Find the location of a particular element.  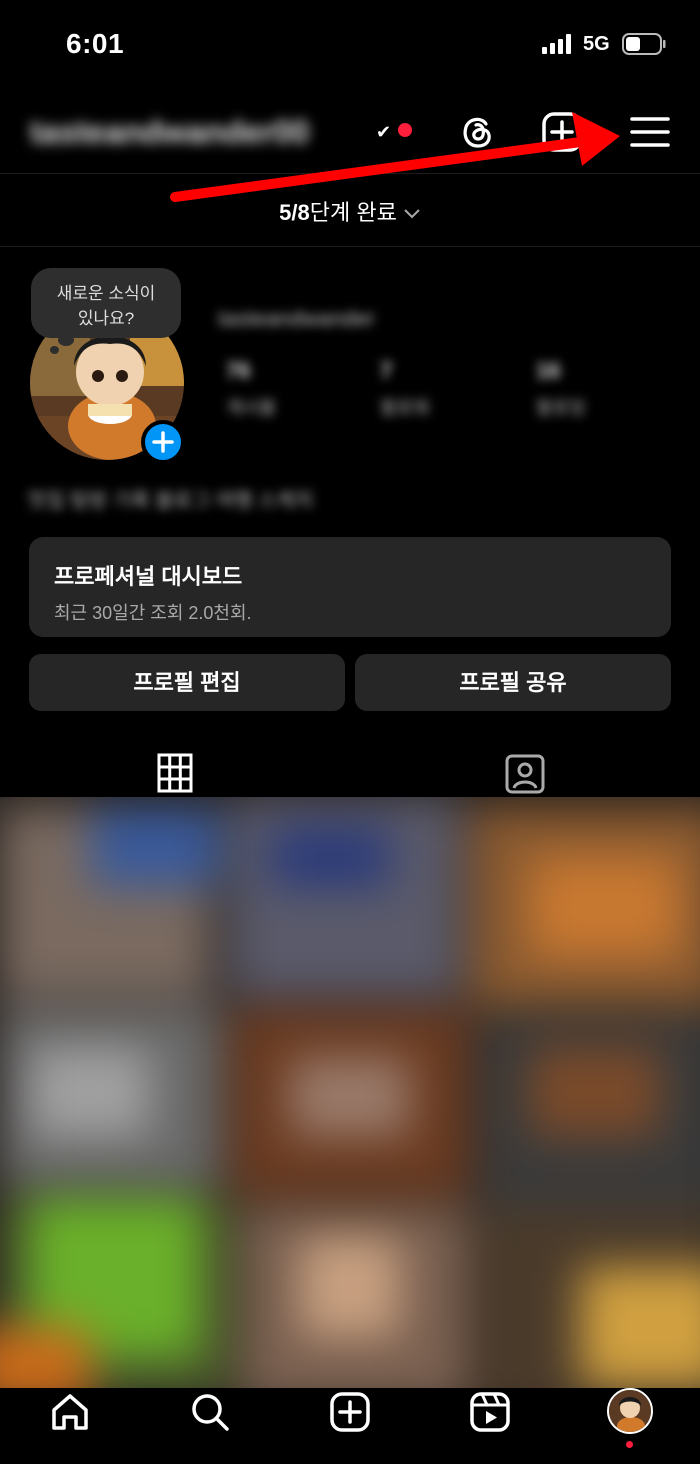

progress-label: 5/8단계 완료 is located at coordinates (350, 211).